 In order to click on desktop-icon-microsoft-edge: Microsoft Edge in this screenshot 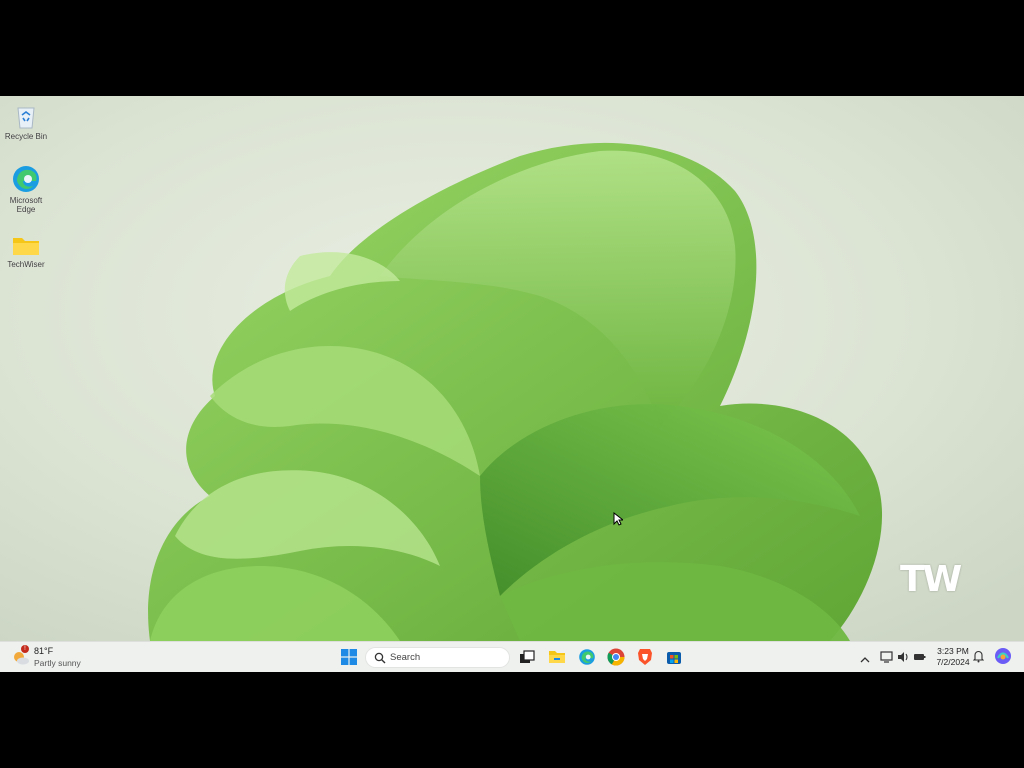, I will do `click(26, 189)`.